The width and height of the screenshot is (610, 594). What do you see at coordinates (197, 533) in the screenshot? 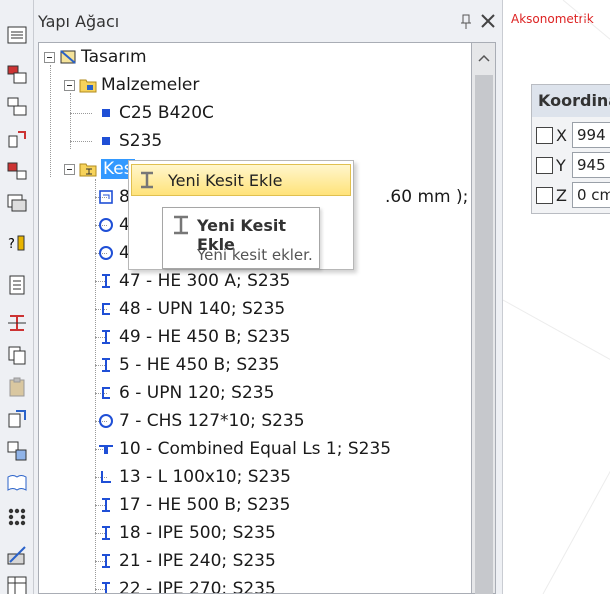
I see `section-label: 18 - IPE 500; S235` at bounding box center [197, 533].